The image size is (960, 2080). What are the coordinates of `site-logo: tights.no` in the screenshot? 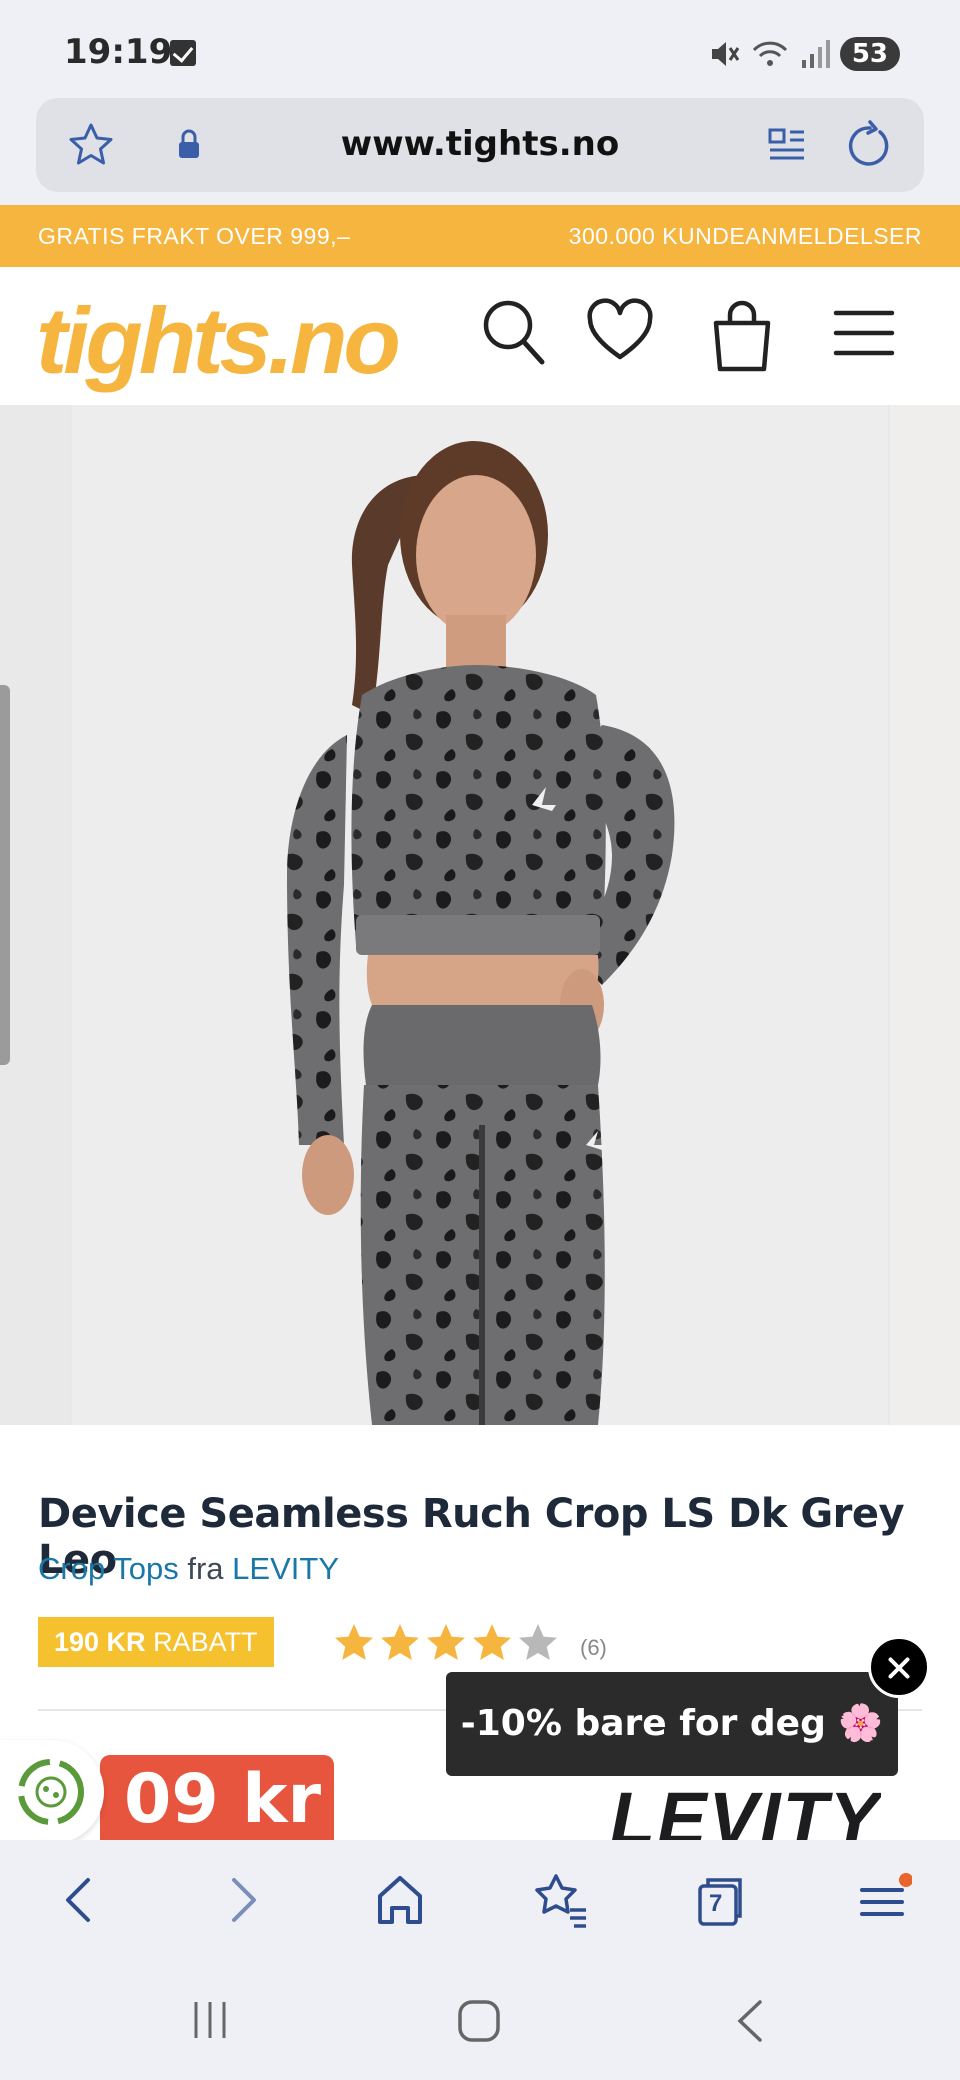 It's located at (218, 341).